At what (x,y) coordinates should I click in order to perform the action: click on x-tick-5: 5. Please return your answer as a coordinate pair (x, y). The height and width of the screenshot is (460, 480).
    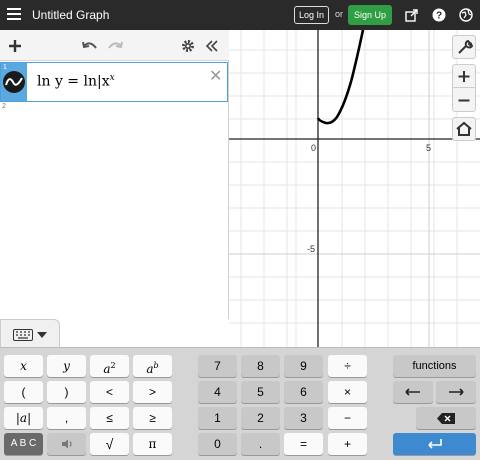
    Looking at the image, I should click on (428, 148).